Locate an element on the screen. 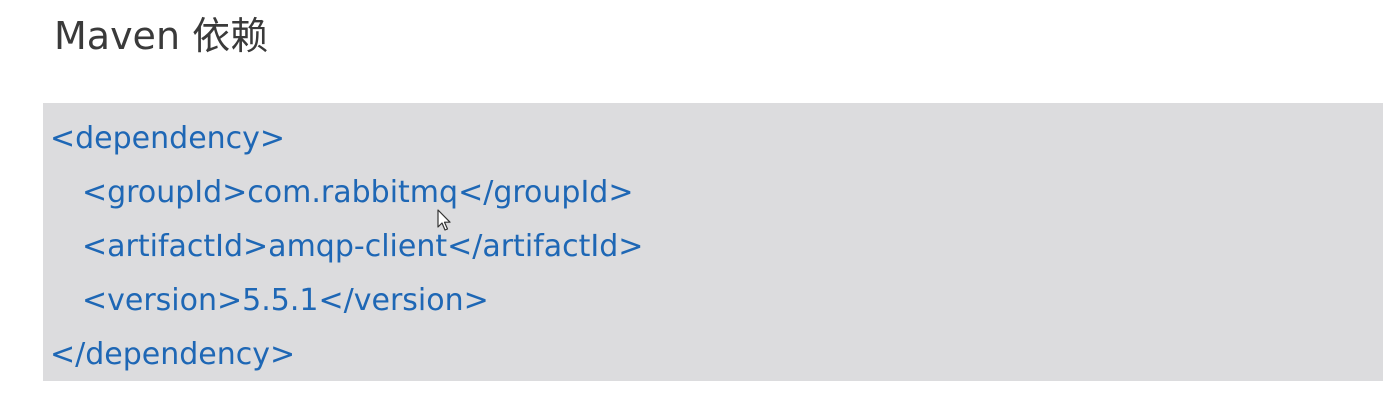  page-title: Maven 依赖 is located at coordinates (161, 36).